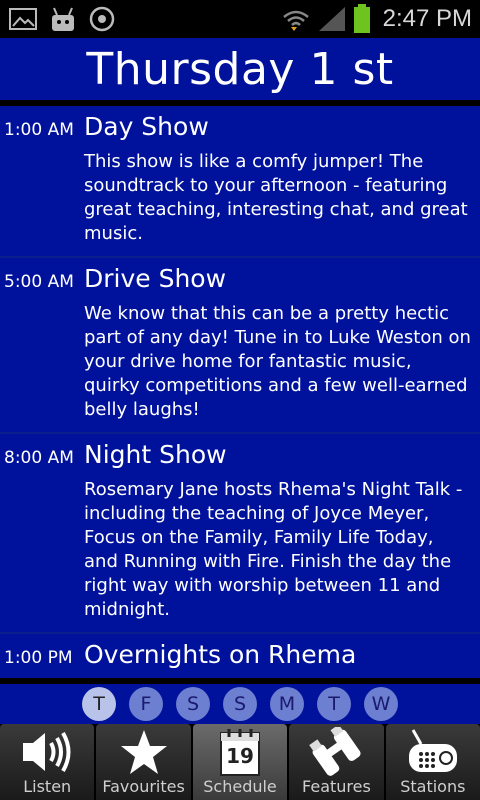  I want to click on page-title: Thursday 1 st, so click(240, 69).